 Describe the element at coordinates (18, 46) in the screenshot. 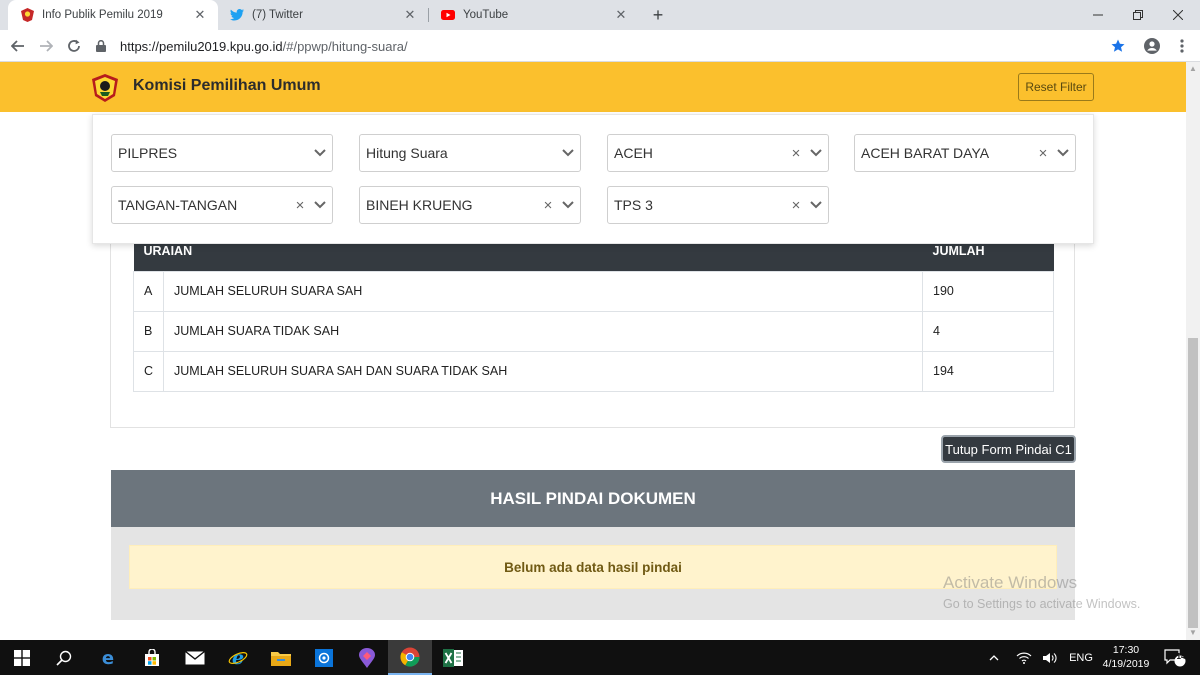

I see `back-arrow-icon` at that location.